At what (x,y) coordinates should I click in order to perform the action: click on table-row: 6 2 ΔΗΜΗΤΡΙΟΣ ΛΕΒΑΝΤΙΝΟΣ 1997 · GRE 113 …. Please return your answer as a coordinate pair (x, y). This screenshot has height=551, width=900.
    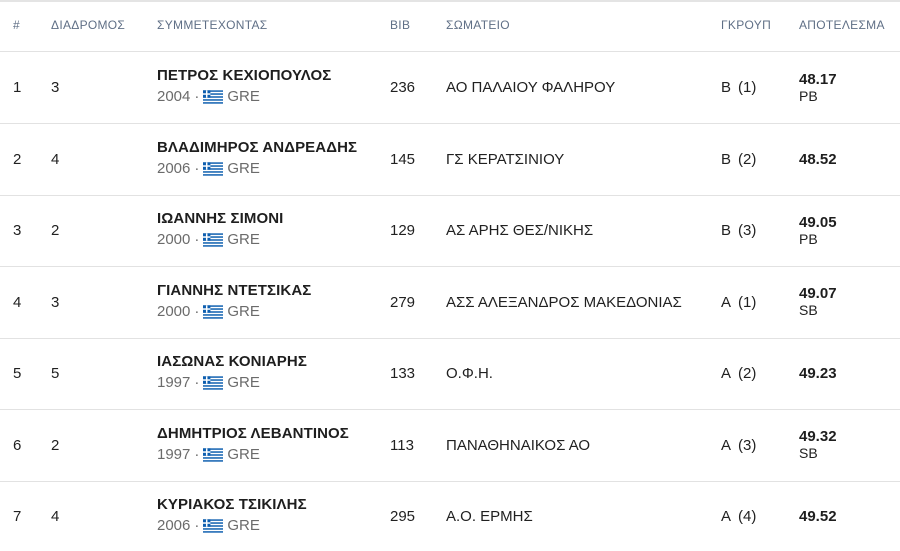
    Looking at the image, I should click on (450, 446).